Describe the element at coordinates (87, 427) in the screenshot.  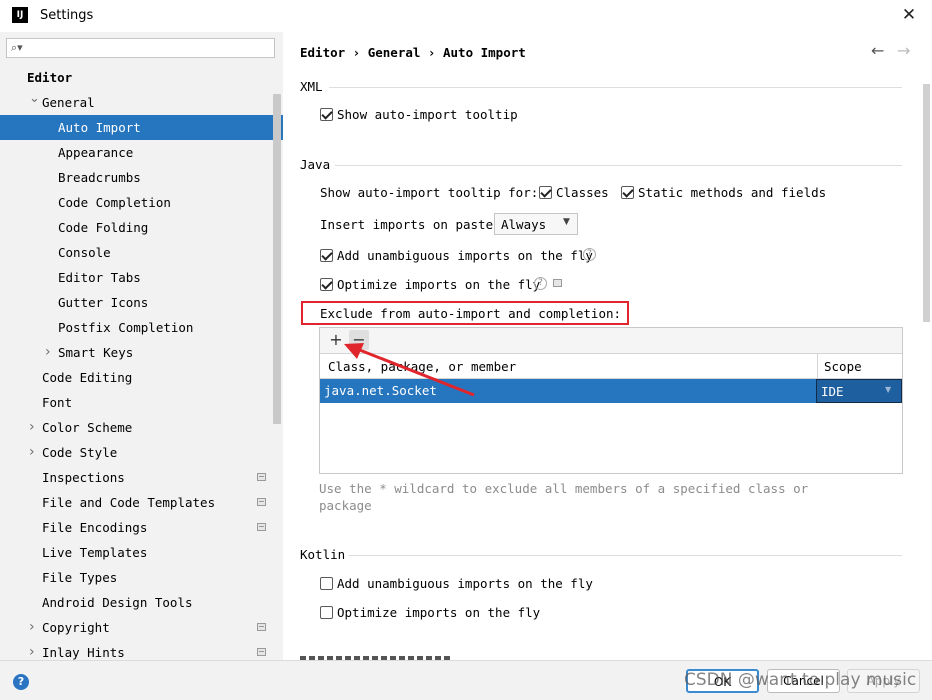
I see `sidebar-item-label: Color Scheme` at that location.